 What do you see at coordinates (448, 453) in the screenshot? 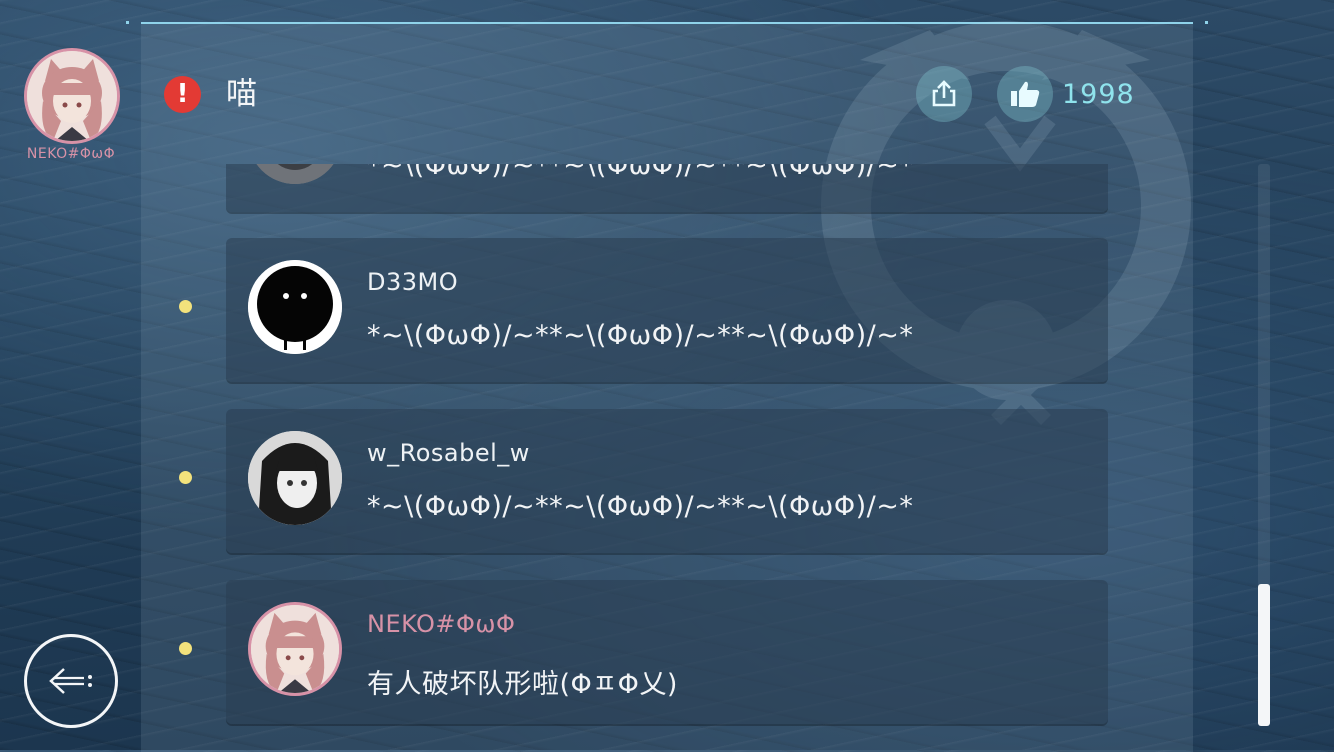
I see `comment-username: w_Rosabel_w` at bounding box center [448, 453].